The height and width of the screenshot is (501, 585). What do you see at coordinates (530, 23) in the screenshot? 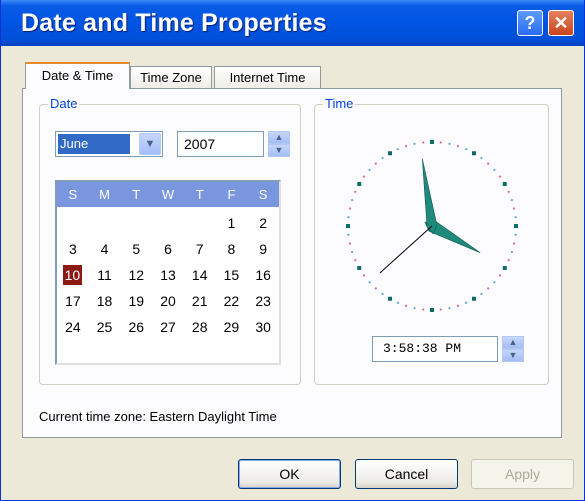
I see `help-button: ?` at bounding box center [530, 23].